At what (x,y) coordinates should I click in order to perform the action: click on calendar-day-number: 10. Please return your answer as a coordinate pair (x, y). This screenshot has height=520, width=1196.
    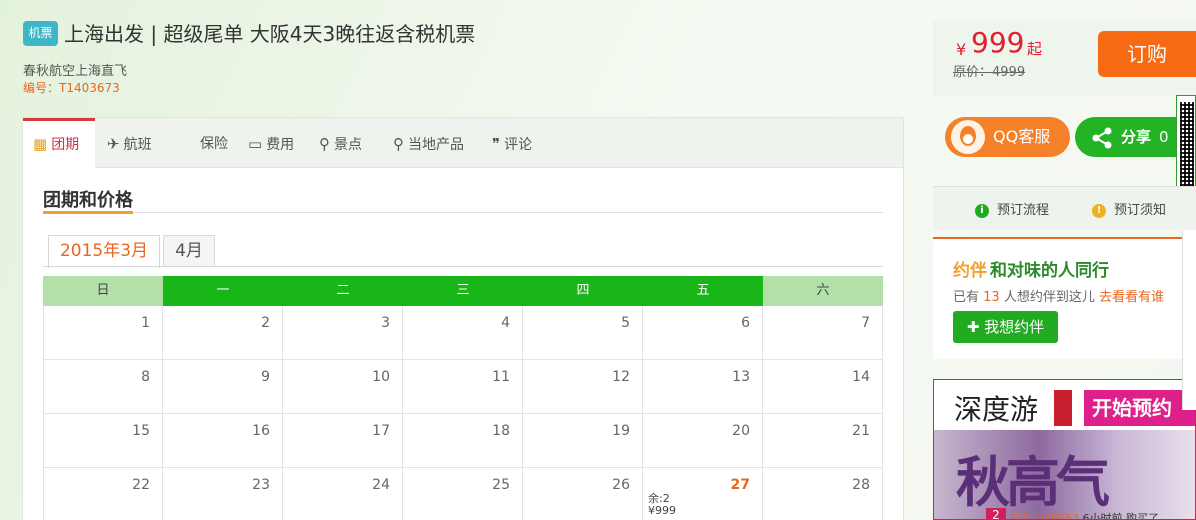
    Looking at the image, I should click on (381, 377).